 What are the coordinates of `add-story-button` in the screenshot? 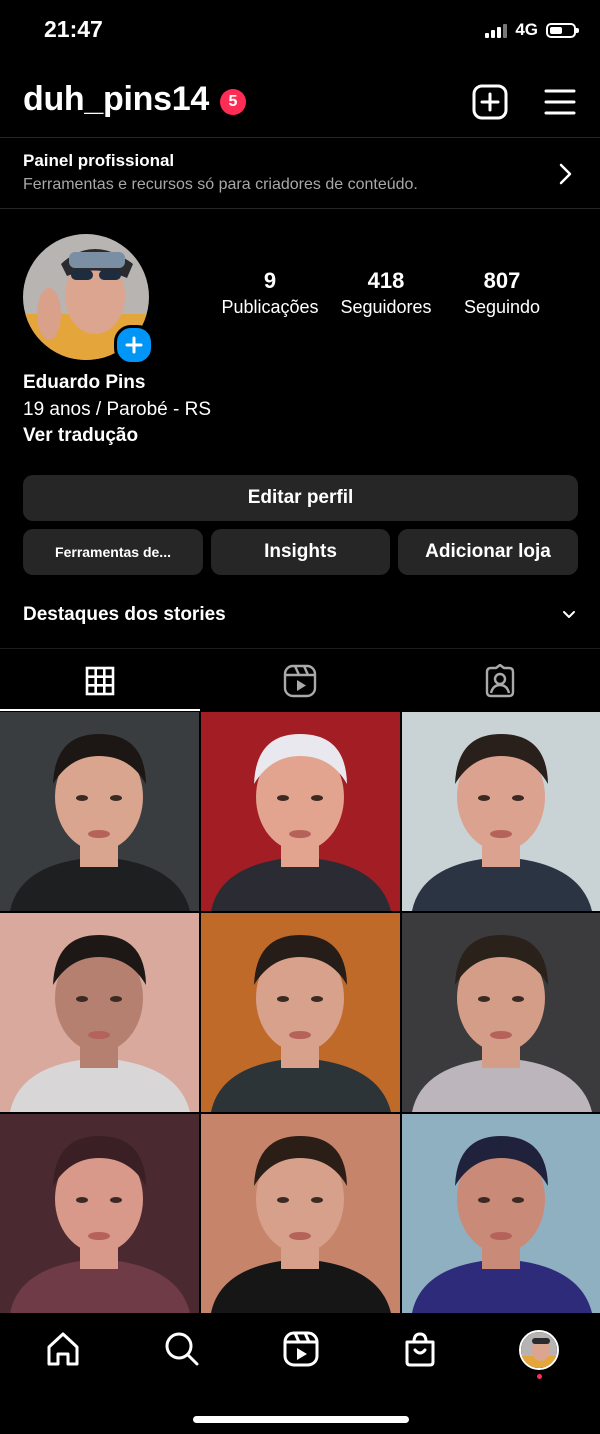 It's located at (134, 345).